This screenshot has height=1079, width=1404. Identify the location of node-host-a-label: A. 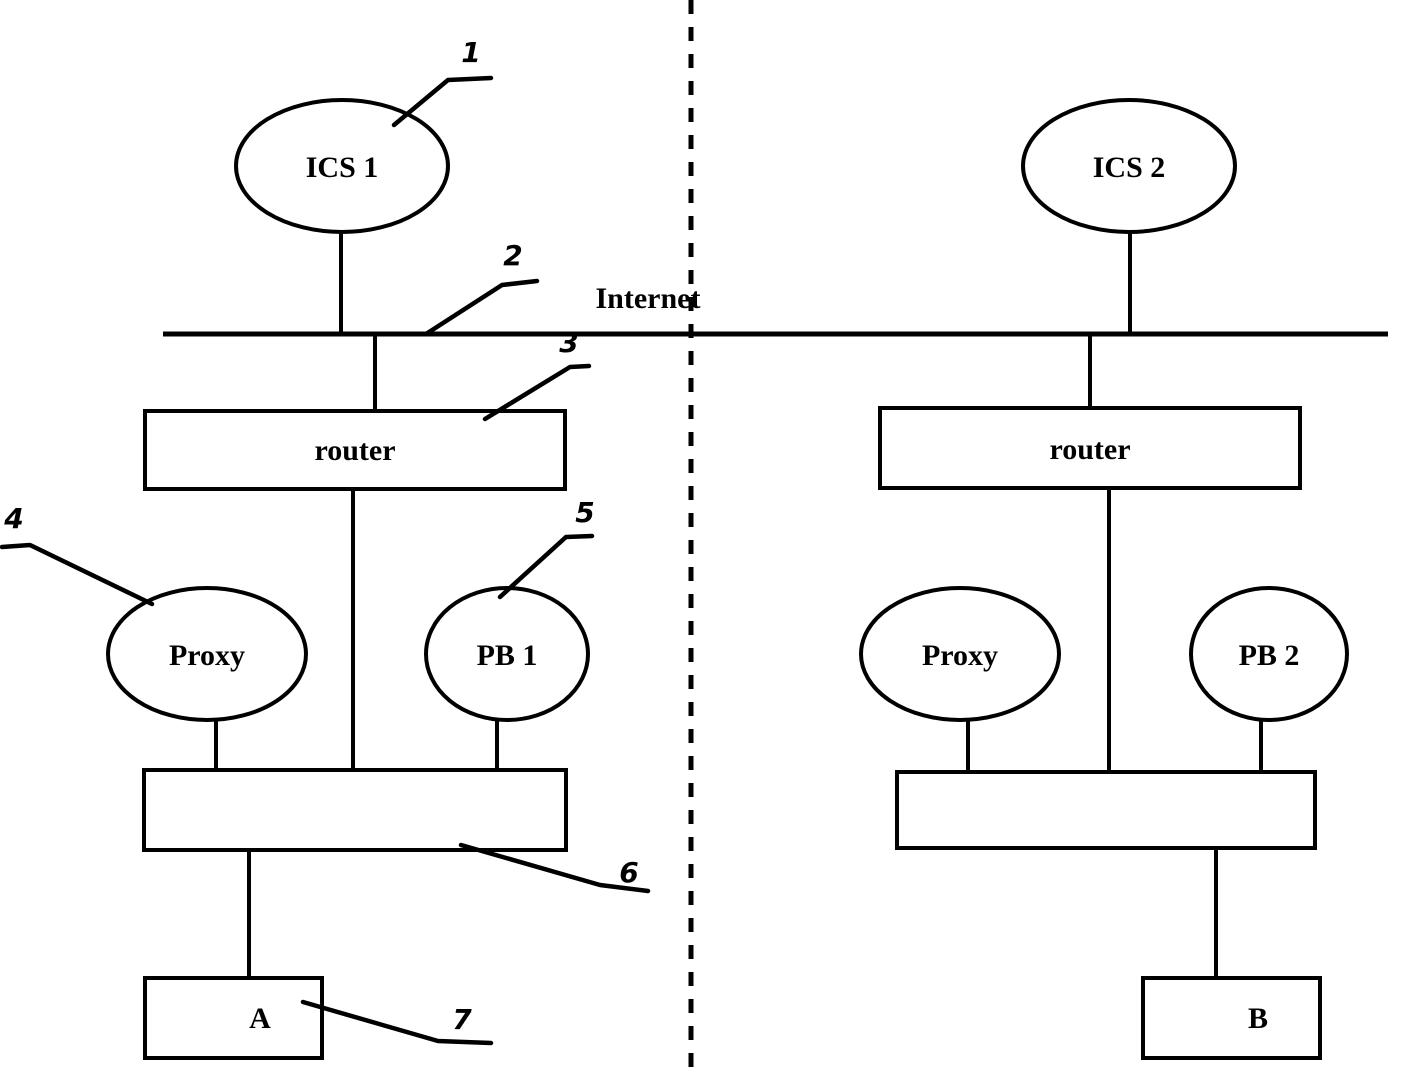
(260, 1018).